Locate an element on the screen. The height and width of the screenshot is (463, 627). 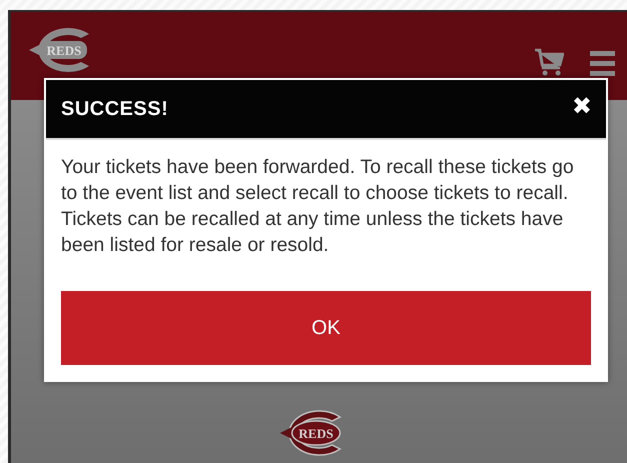
menu-icon is located at coordinates (602, 64).